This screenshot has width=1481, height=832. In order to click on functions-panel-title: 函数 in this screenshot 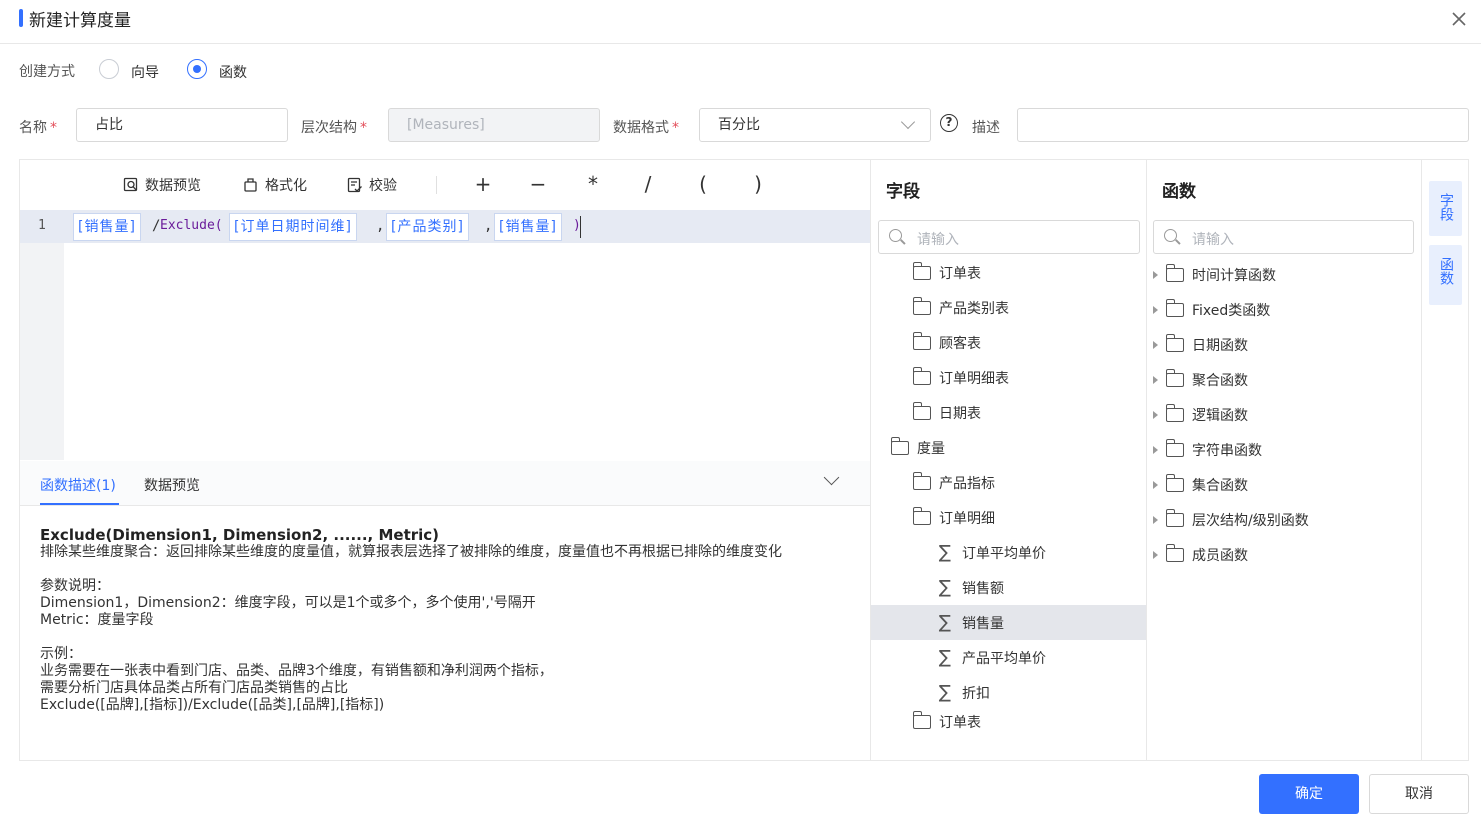, I will do `click(1179, 192)`.